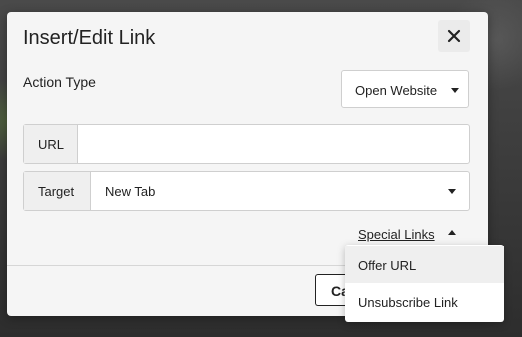 The image size is (522, 337). What do you see at coordinates (424, 264) in the screenshot?
I see `menu-item-offer-url: Offer URL` at bounding box center [424, 264].